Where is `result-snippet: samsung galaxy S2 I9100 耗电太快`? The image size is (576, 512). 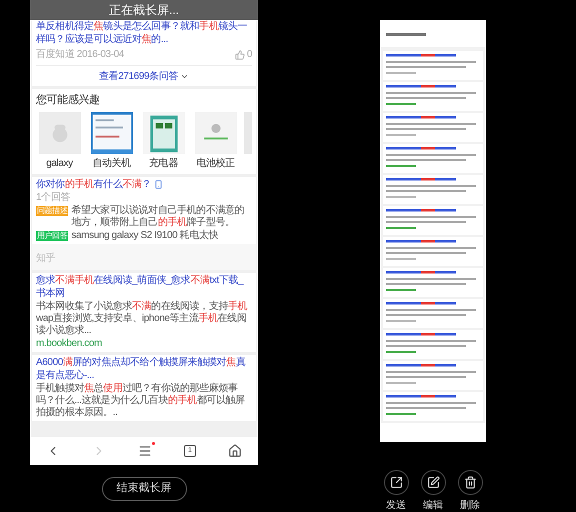 result-snippet: samsung galaxy S2 I9100 耗电太快 is located at coordinates (144, 236).